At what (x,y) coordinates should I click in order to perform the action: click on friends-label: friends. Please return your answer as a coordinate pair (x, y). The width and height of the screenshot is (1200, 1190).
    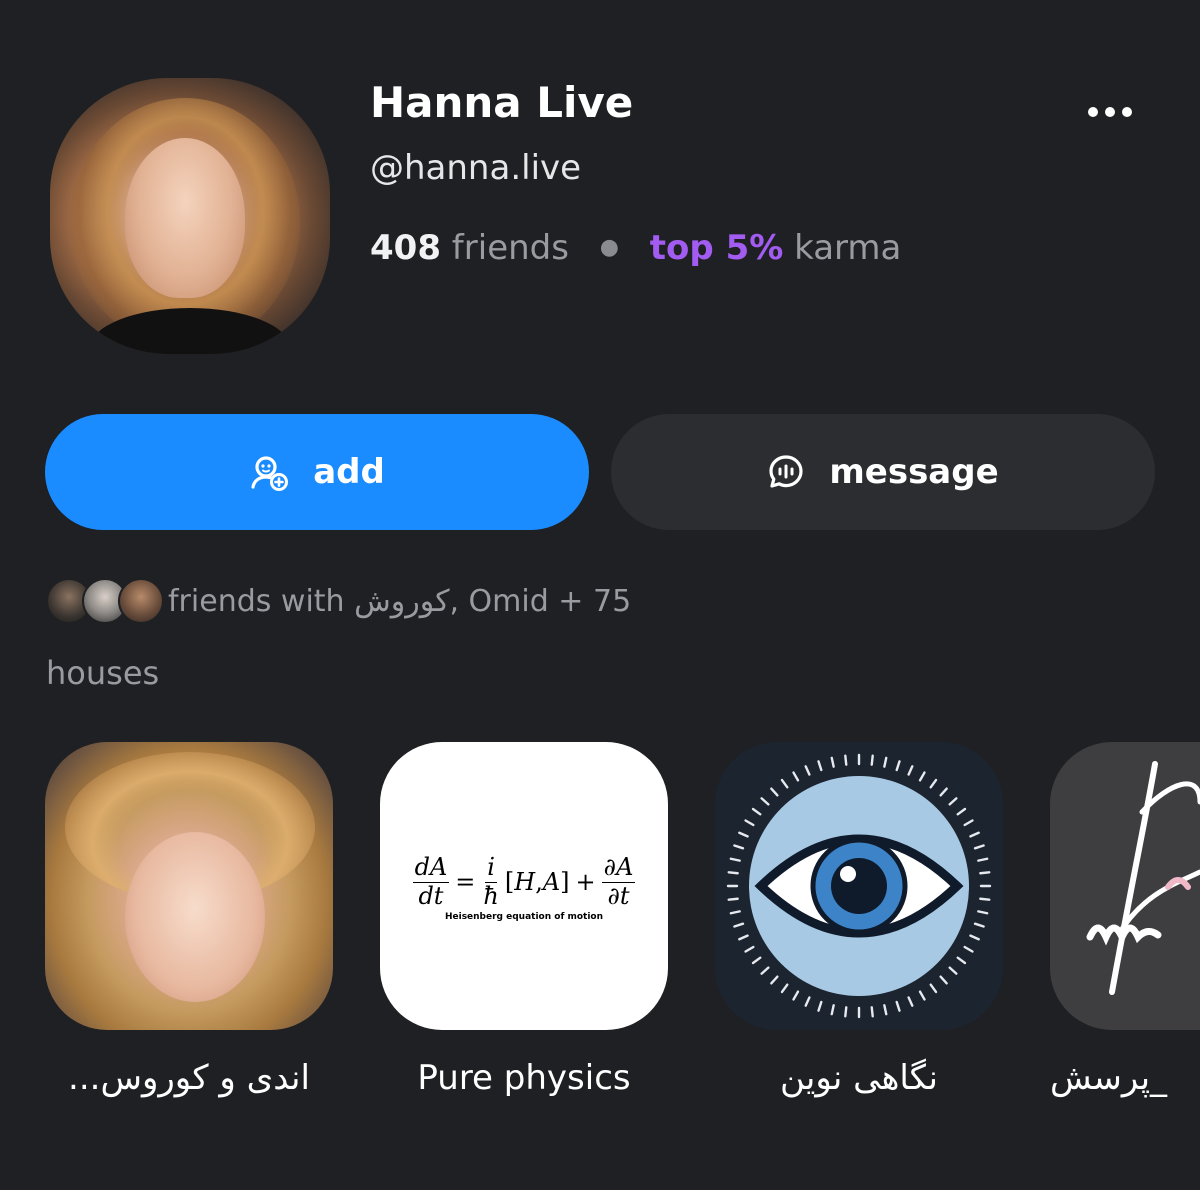
    Looking at the image, I should click on (510, 248).